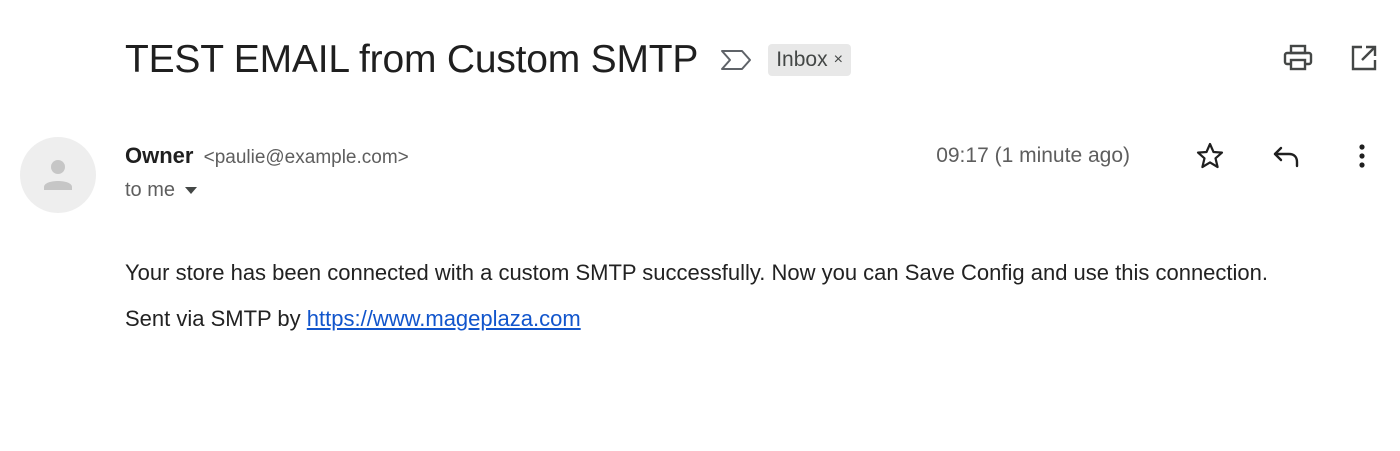 Image resolution: width=1400 pixels, height=451 pixels. Describe the element at coordinates (412, 59) in the screenshot. I see `email-subject: TEST EMAIL from Custom SMTP` at that location.